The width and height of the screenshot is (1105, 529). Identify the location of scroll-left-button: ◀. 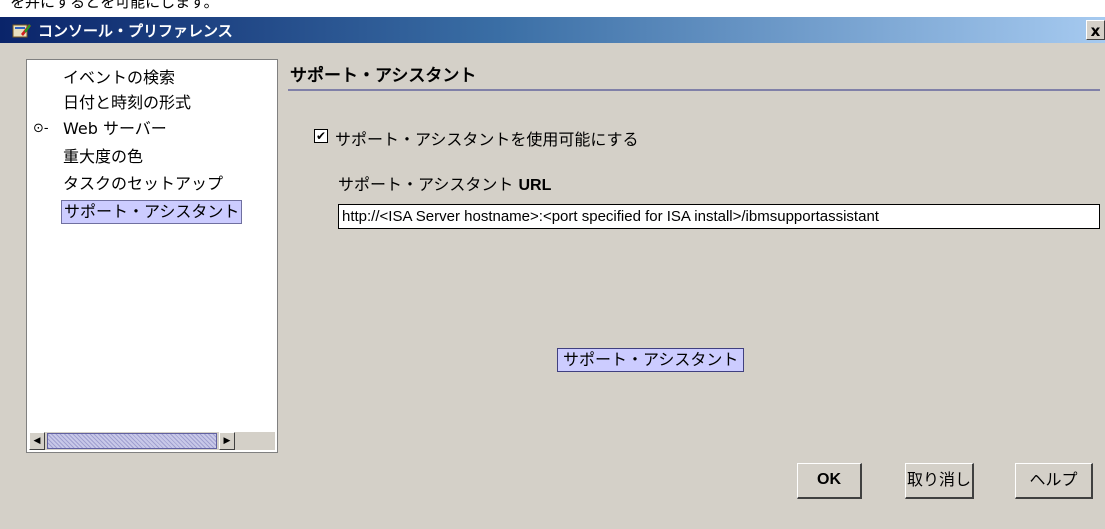
(37, 441).